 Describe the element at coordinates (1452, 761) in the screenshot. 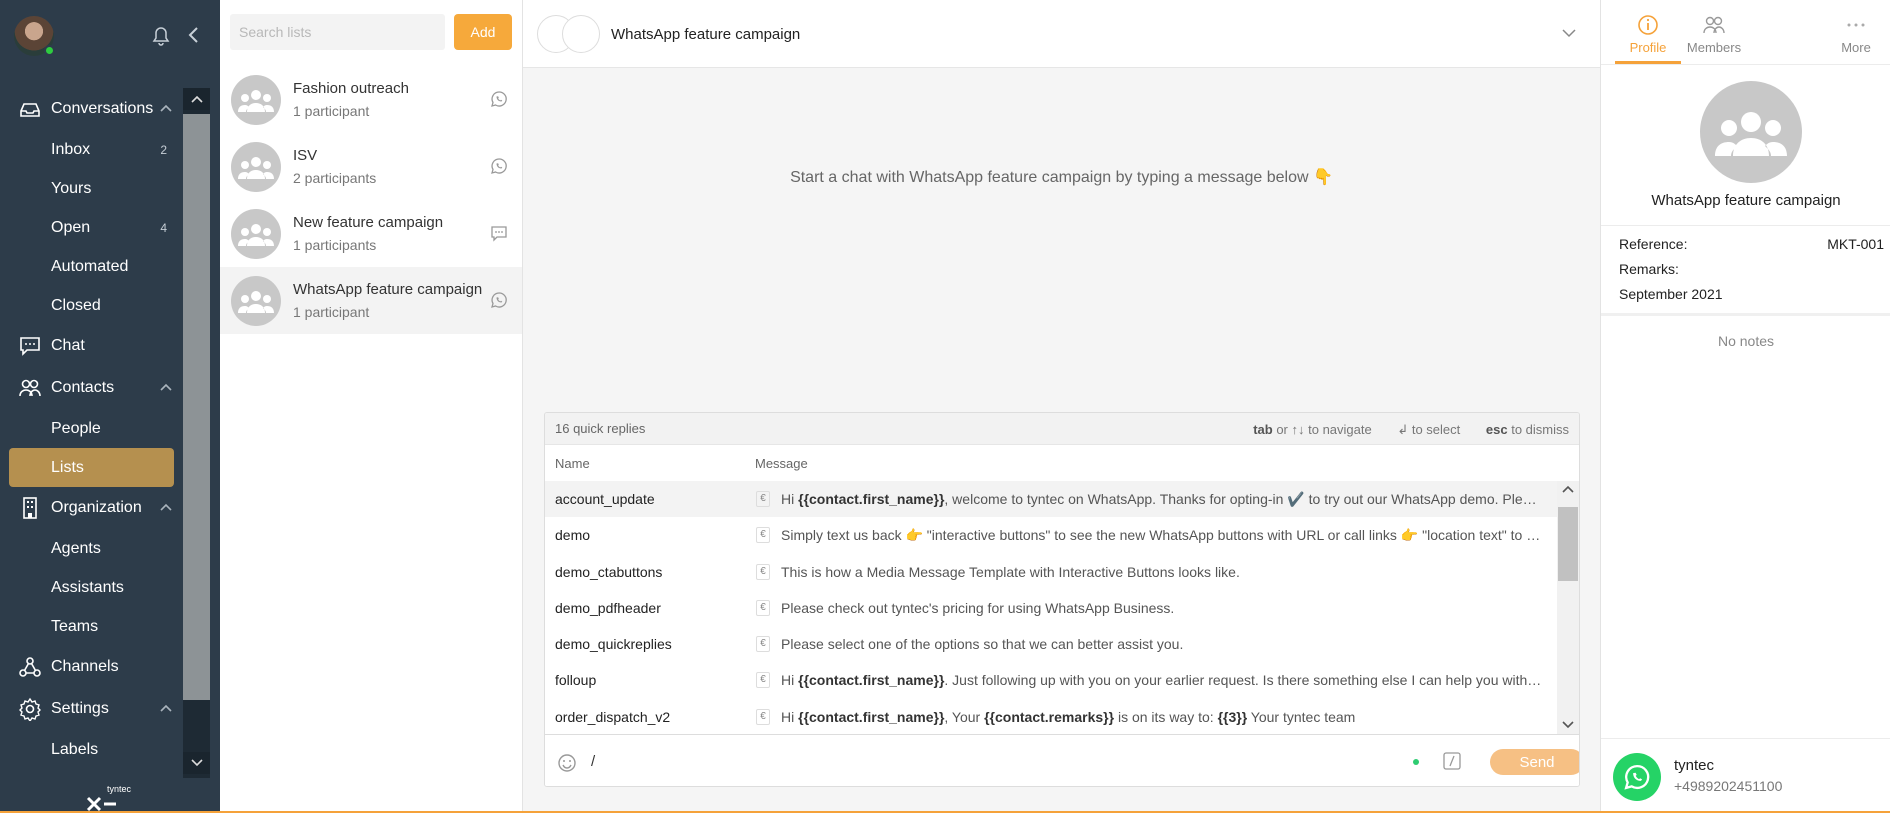

I see `quick-reply-slash-icon` at that location.